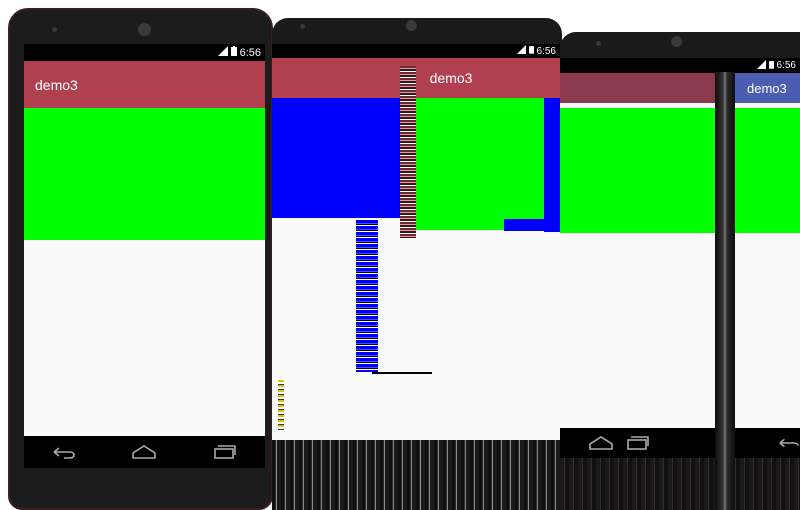 The width and height of the screenshot is (800, 510). What do you see at coordinates (281, 405) in the screenshot?
I see `glitch-speckle` at bounding box center [281, 405].